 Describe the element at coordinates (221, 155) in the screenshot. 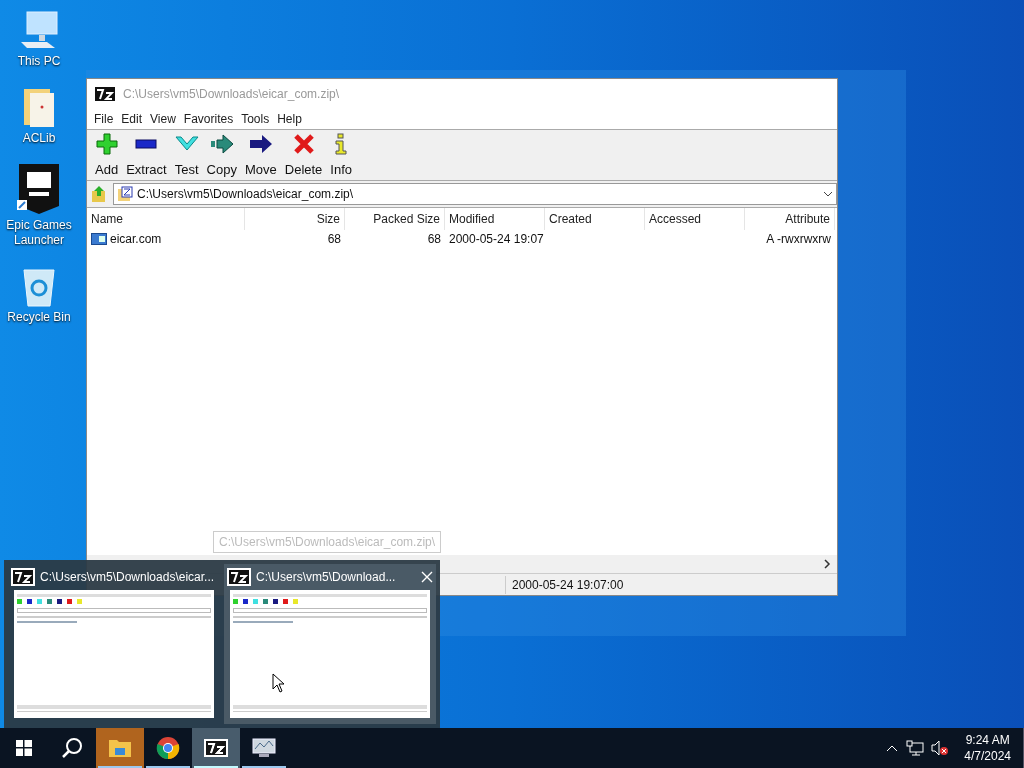

I see `toolbar-button: Copy` at that location.